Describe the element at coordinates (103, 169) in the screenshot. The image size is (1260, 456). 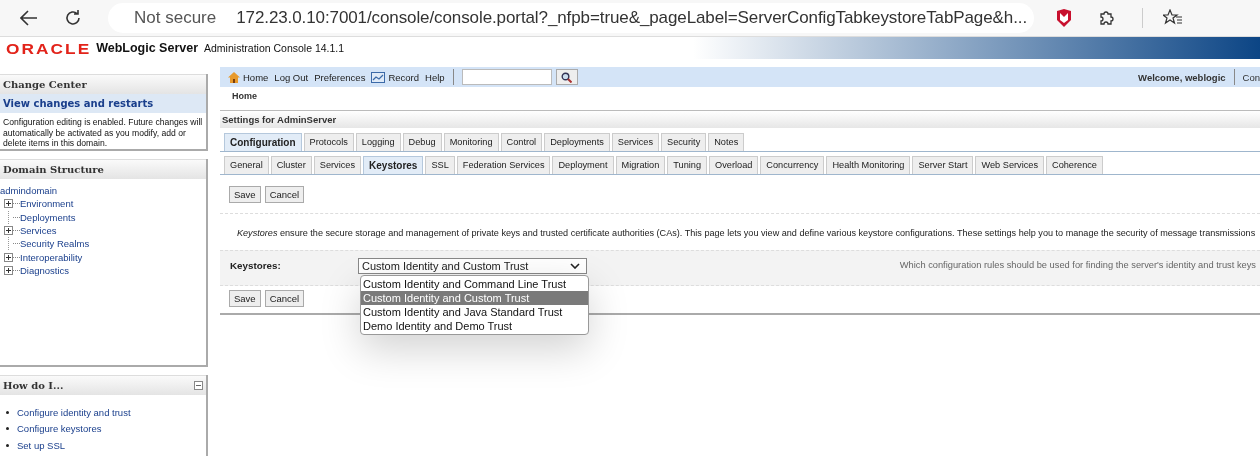
I see `panel-title: Domain Structure` at that location.